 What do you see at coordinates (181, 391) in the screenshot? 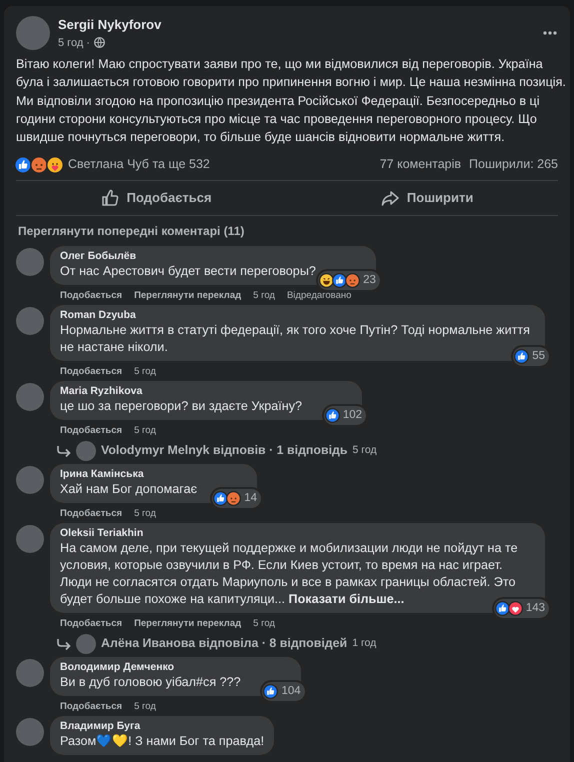
I see `commenter-name: Maria Ryzhikova` at bounding box center [181, 391].